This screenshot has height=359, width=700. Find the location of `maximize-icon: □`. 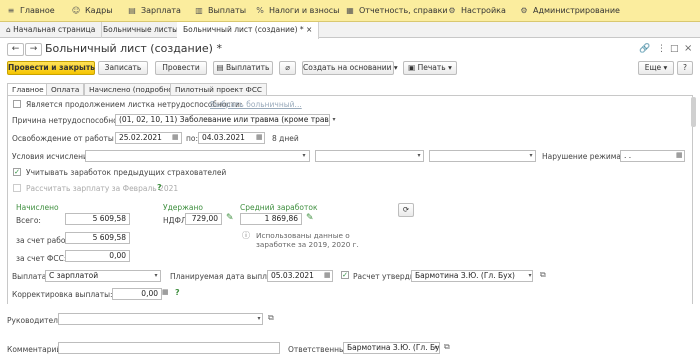

maximize-icon: □ is located at coordinates (674, 49).